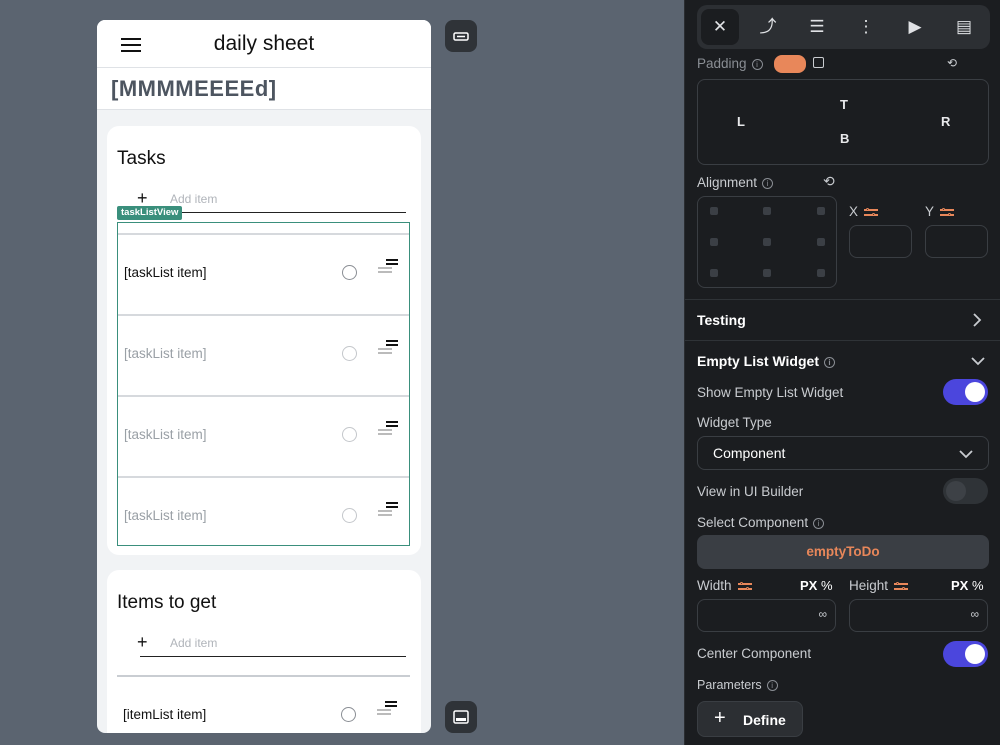 The image size is (1000, 745). I want to click on alignment-y-label: Y, so click(940, 211).